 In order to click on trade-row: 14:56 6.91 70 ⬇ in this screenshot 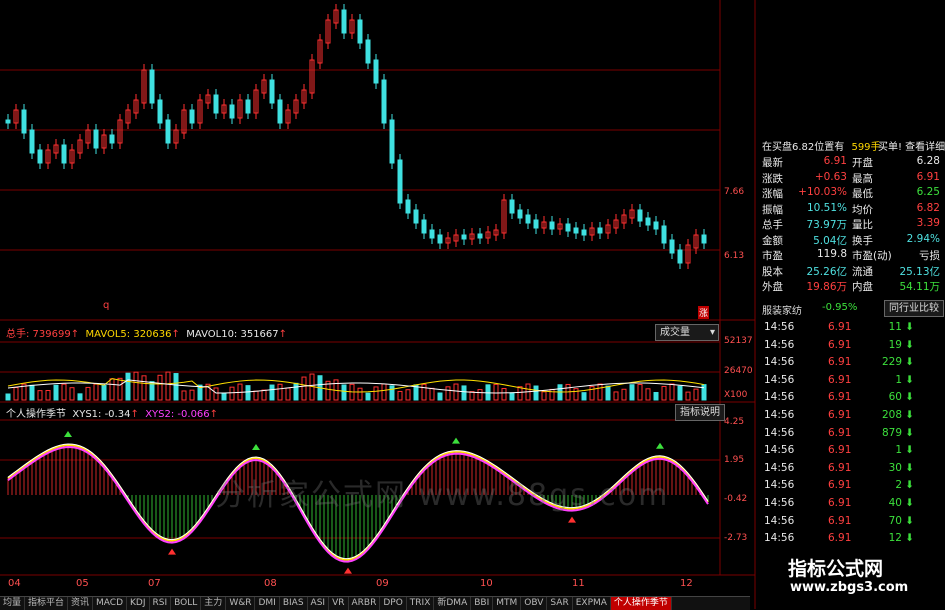, I will do `click(852, 524)`.